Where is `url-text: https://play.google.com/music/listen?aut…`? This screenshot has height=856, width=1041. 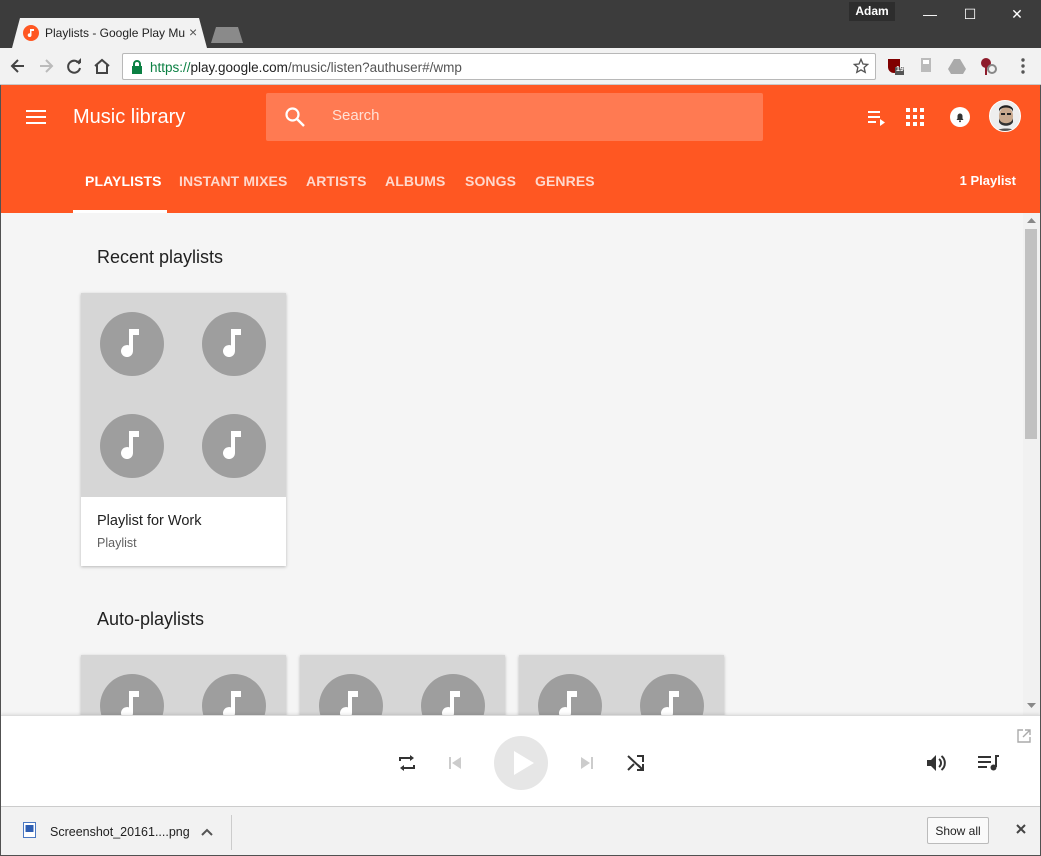
url-text: https://play.google.com/music/listen?aut… is located at coordinates (306, 67).